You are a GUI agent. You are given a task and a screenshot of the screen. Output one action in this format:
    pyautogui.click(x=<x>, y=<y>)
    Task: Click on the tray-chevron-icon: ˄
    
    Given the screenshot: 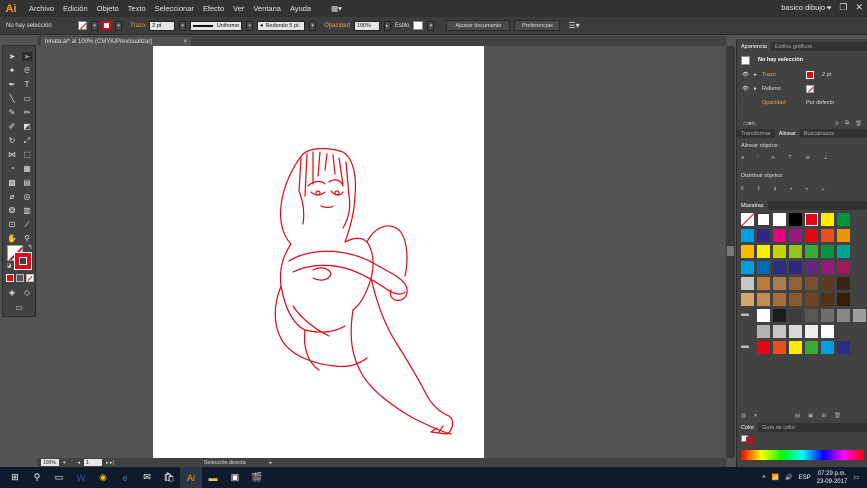 What is the action you would take?
    pyautogui.click(x=764, y=478)
    